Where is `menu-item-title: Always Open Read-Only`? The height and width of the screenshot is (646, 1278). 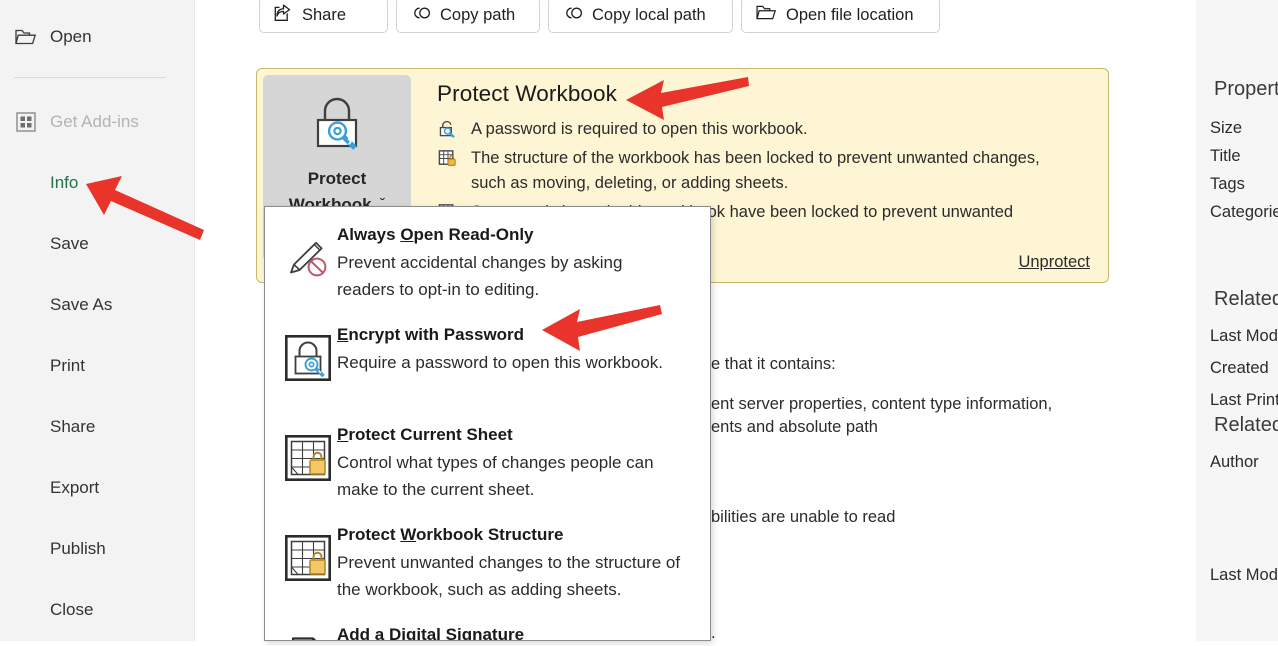
menu-item-title: Always Open Read-Only is located at coordinates (435, 234).